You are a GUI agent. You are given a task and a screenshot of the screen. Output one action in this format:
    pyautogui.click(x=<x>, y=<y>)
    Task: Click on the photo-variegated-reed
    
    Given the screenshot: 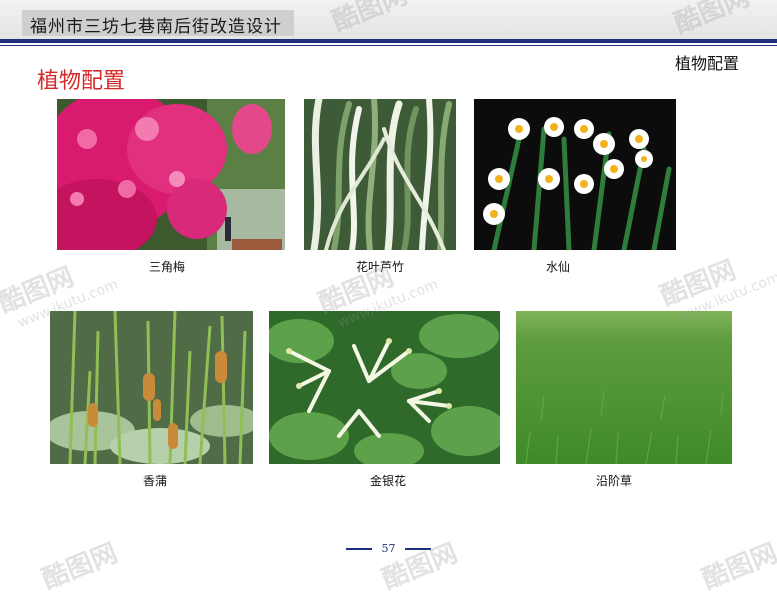 What is the action you would take?
    pyautogui.click(x=380, y=174)
    